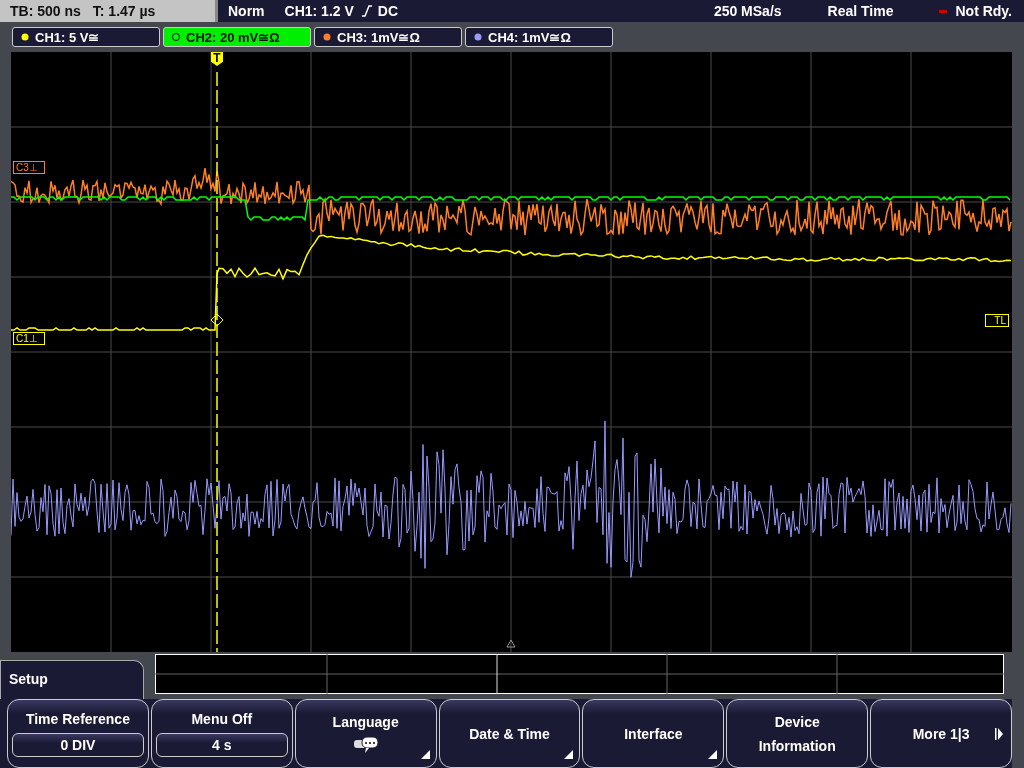  Describe the element at coordinates (860, 11) in the screenshot. I see `acquisition-mode: Real Time` at that location.